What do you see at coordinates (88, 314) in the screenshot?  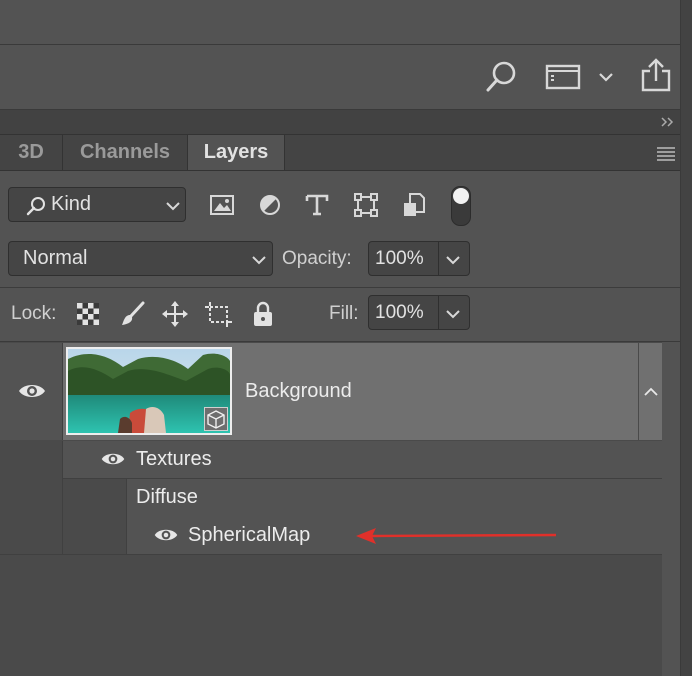 I see `lock-transparent-pixels-icon` at bounding box center [88, 314].